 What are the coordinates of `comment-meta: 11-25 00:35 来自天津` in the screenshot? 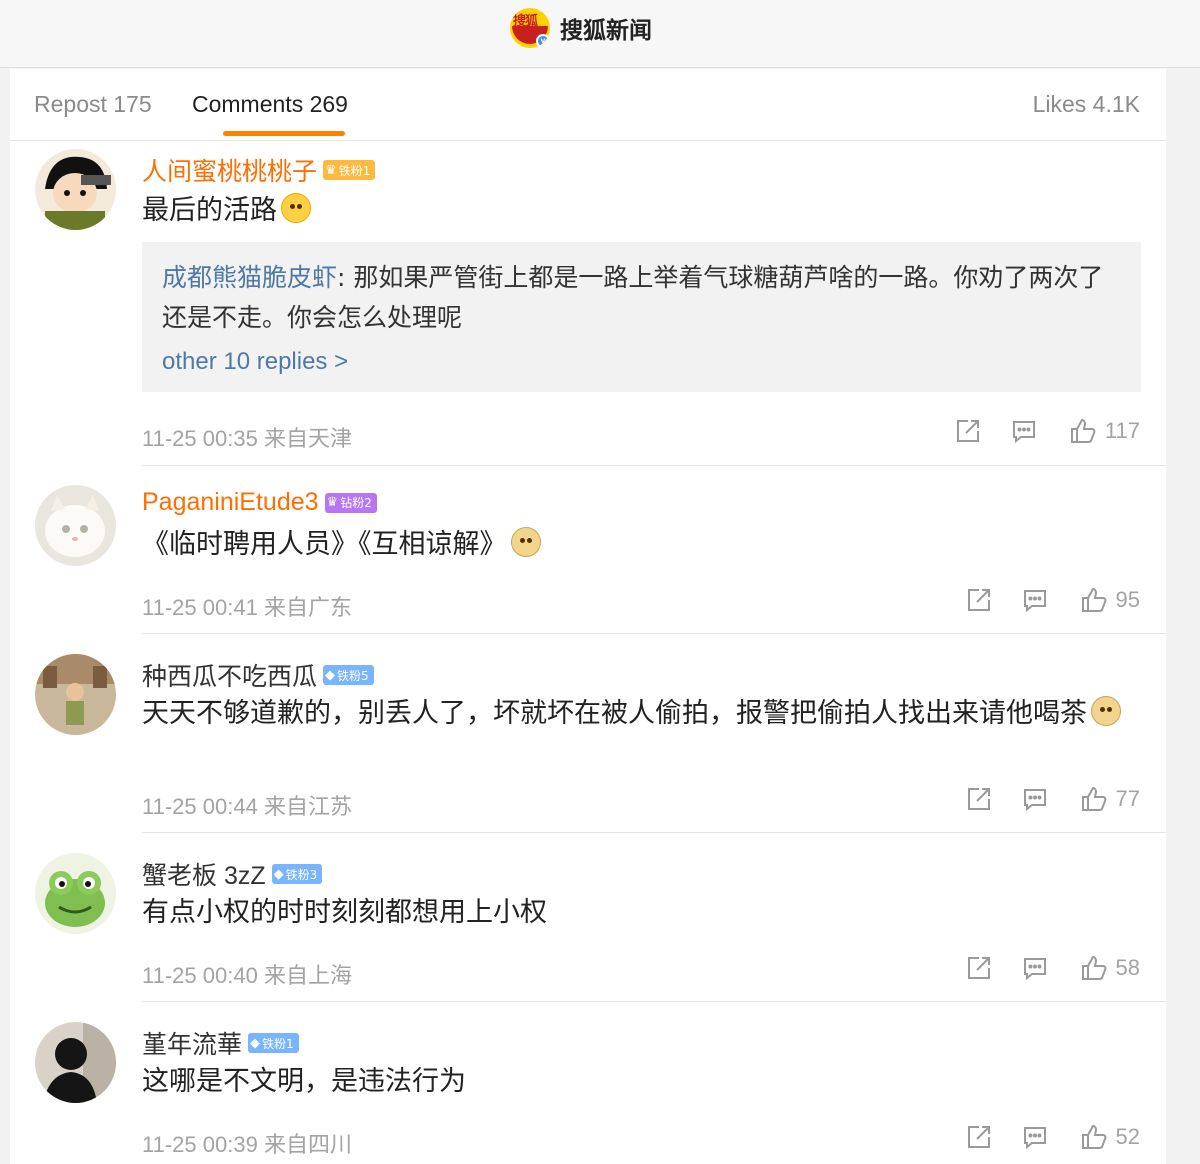 It's located at (247, 437).